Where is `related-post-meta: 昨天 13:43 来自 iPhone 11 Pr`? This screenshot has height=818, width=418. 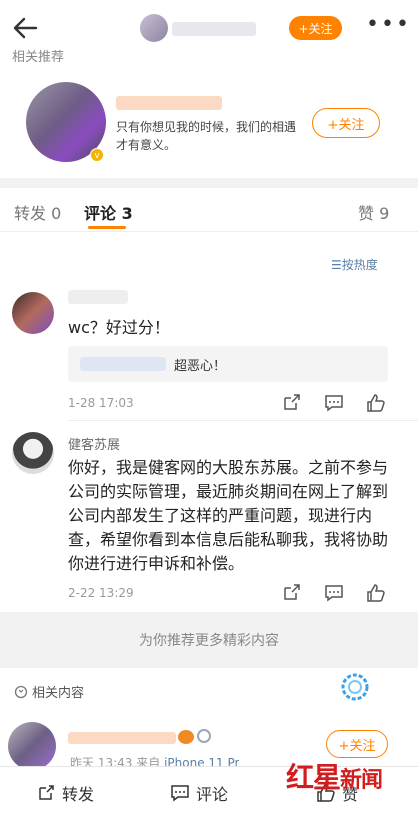 related-post-meta: 昨天 13:43 来自 iPhone 11 Pr is located at coordinates (154, 760).